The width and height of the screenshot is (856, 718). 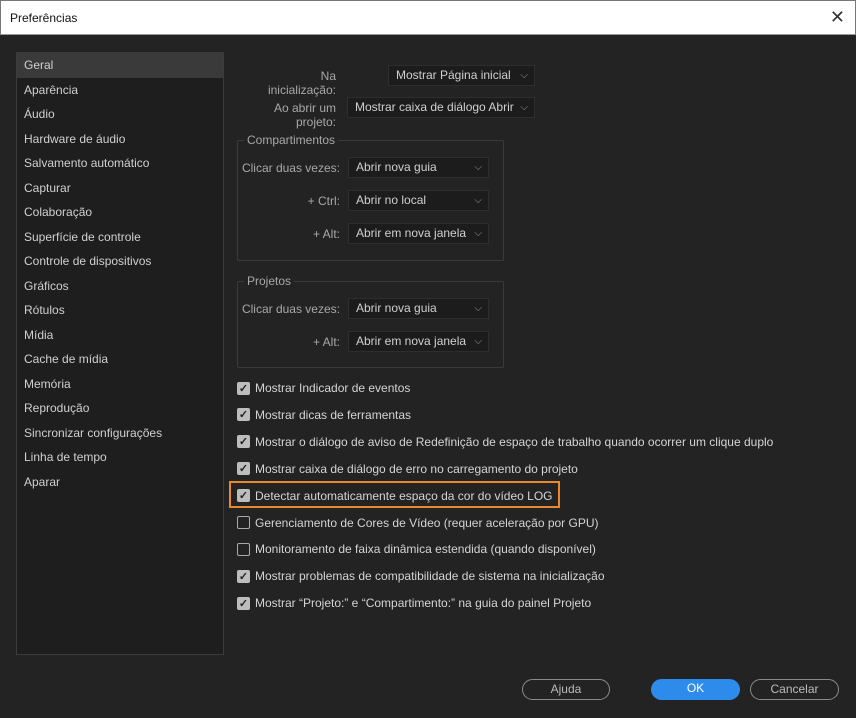 What do you see at coordinates (326, 234) in the screenshot?
I see `bins-row-label: + Alt:` at bounding box center [326, 234].